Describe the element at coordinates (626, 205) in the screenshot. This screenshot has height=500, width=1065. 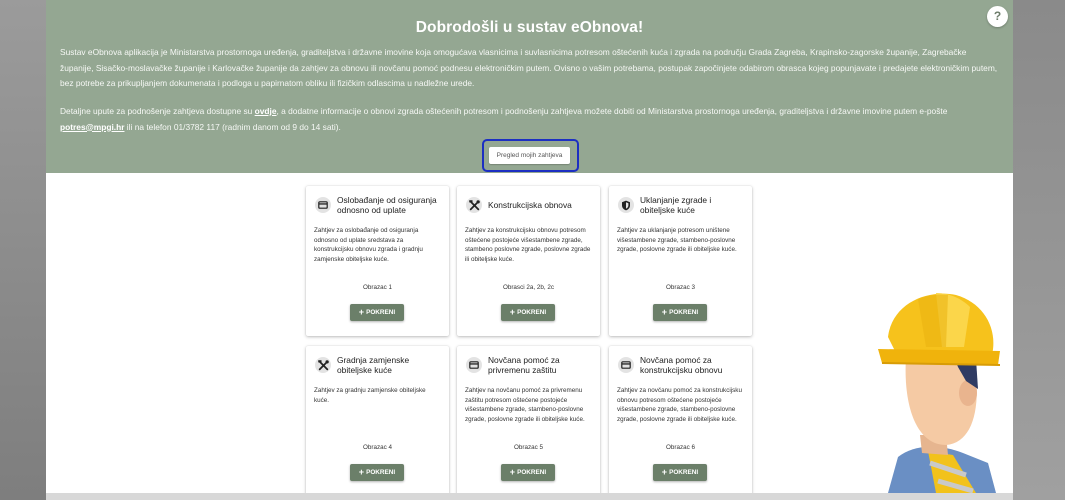
I see `shield-icon` at that location.